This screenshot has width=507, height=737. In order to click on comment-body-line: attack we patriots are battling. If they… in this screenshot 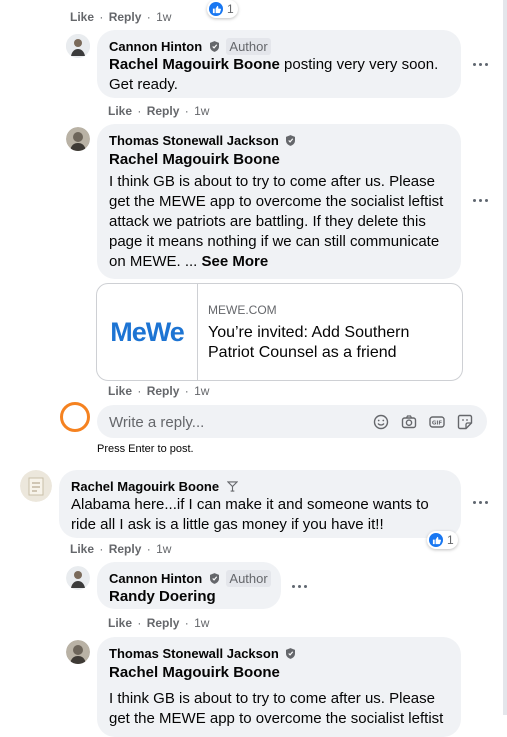, I will do `click(267, 221)`.